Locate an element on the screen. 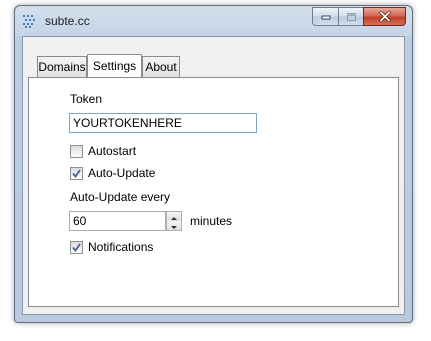  maximize-button is located at coordinates (350, 16).